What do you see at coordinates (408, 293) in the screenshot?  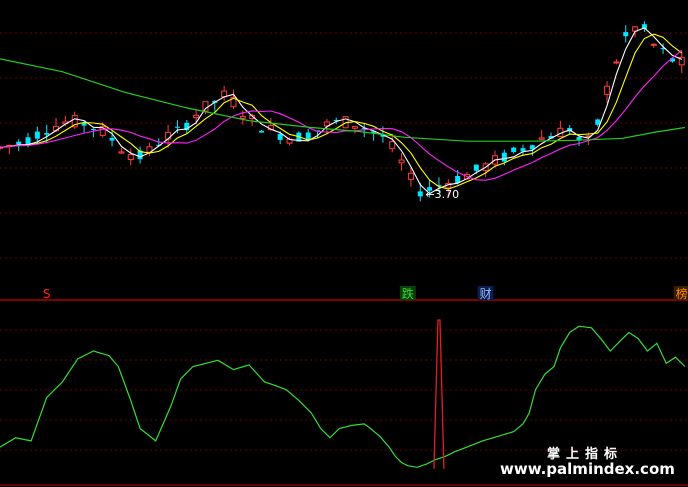 I see `event-label: 跌` at bounding box center [408, 293].